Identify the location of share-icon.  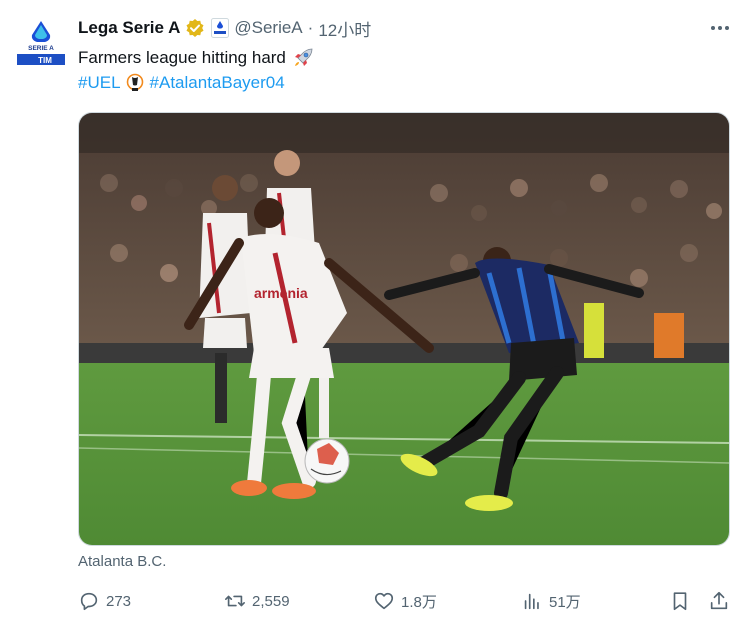
(719, 600).